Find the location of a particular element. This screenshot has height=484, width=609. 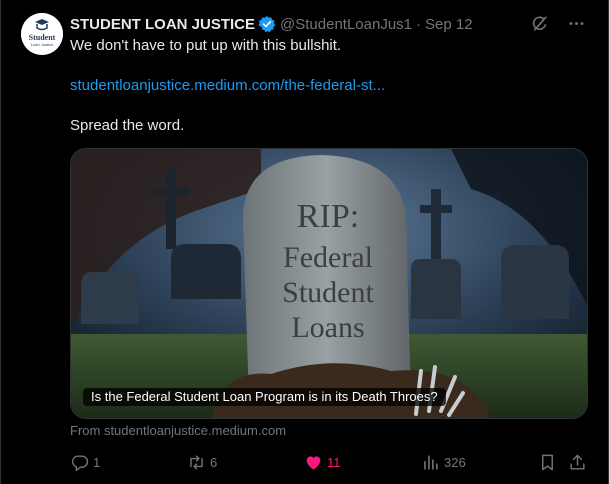

bookmark-button is located at coordinates (547, 462).